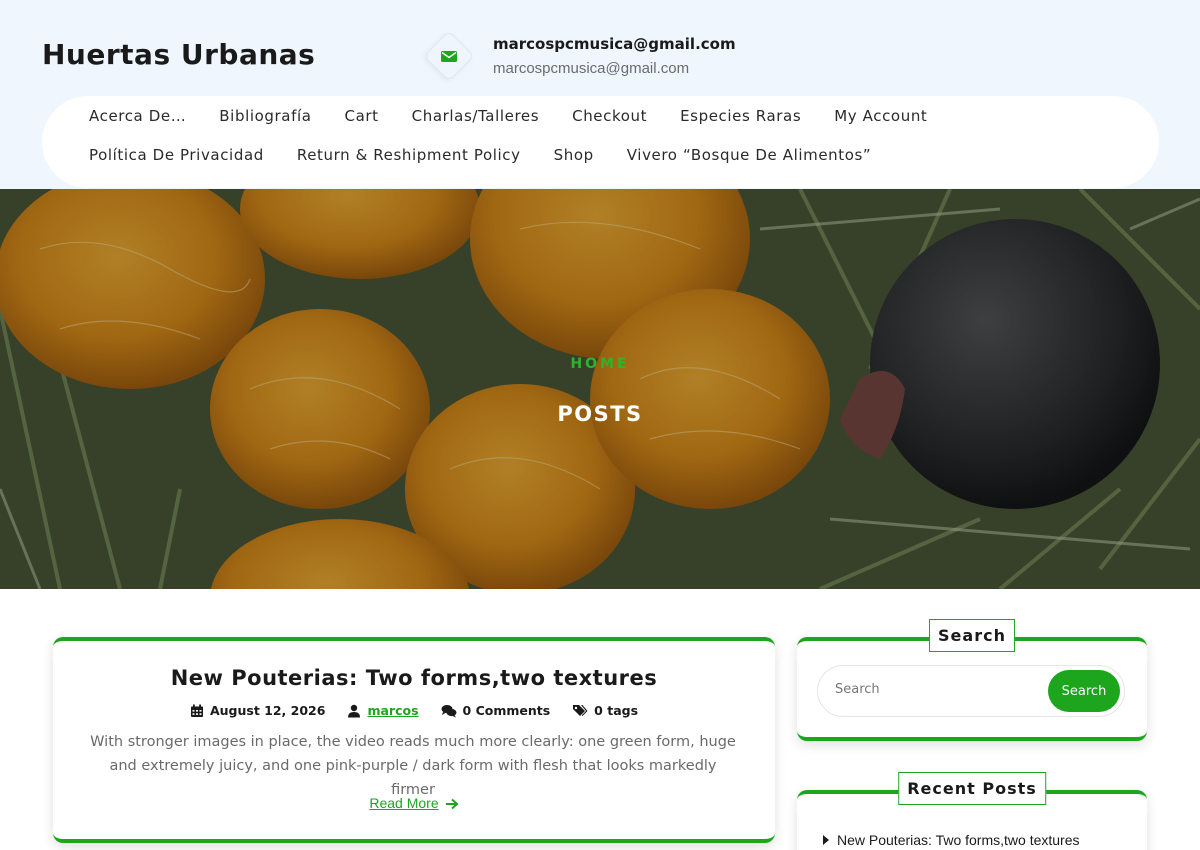  Describe the element at coordinates (392, 710) in the screenshot. I see `post-author-link: marcos` at that location.